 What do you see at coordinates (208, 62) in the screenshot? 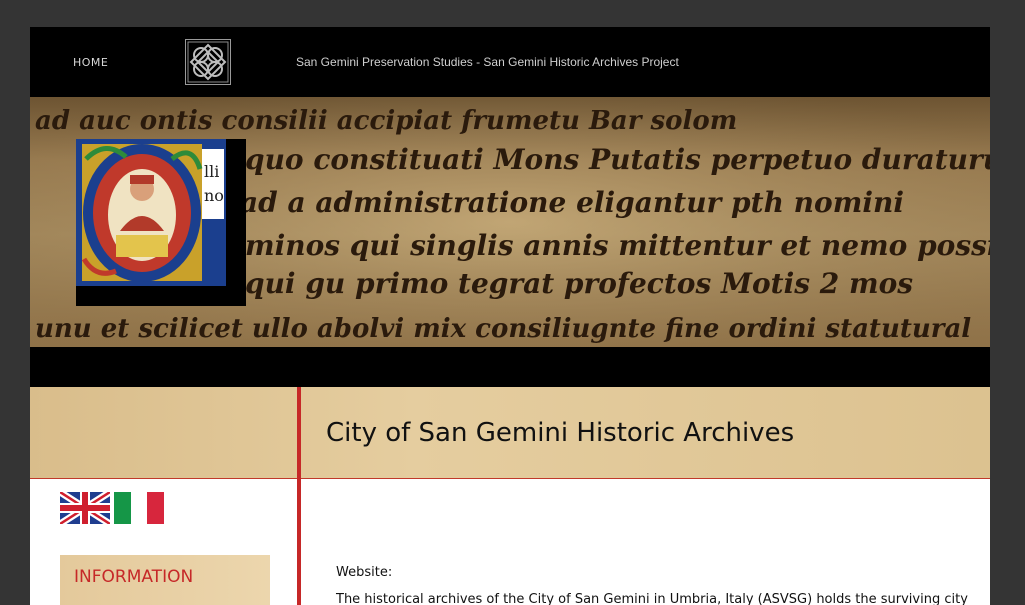
I see `site-logo-icon` at bounding box center [208, 62].